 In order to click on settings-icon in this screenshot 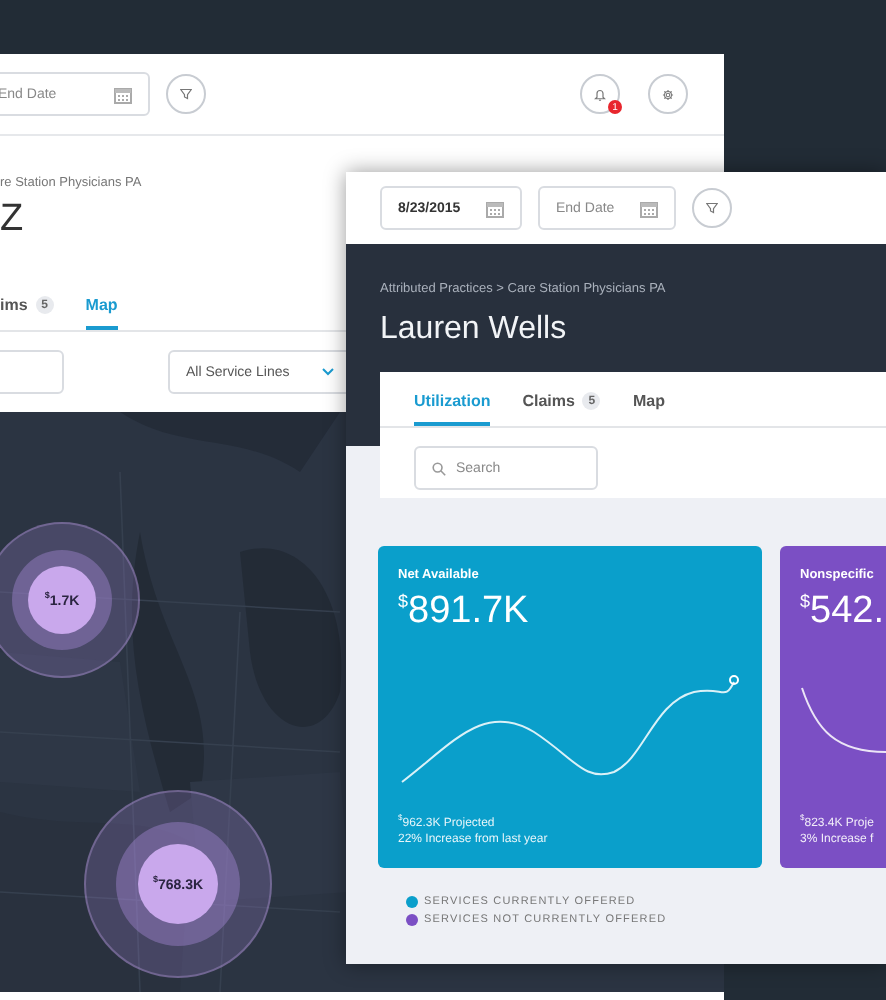, I will do `click(668, 94)`.